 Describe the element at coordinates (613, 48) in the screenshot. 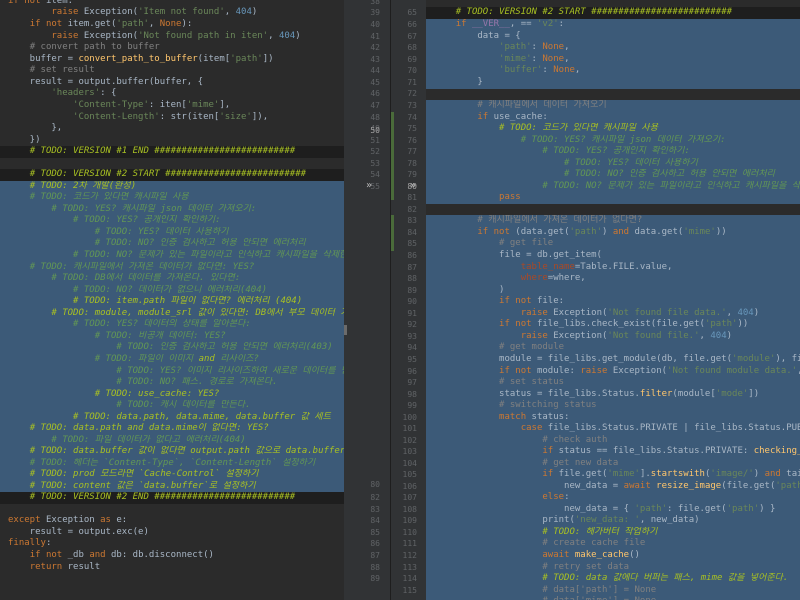

I see `code-line: 'path': None,` at that location.